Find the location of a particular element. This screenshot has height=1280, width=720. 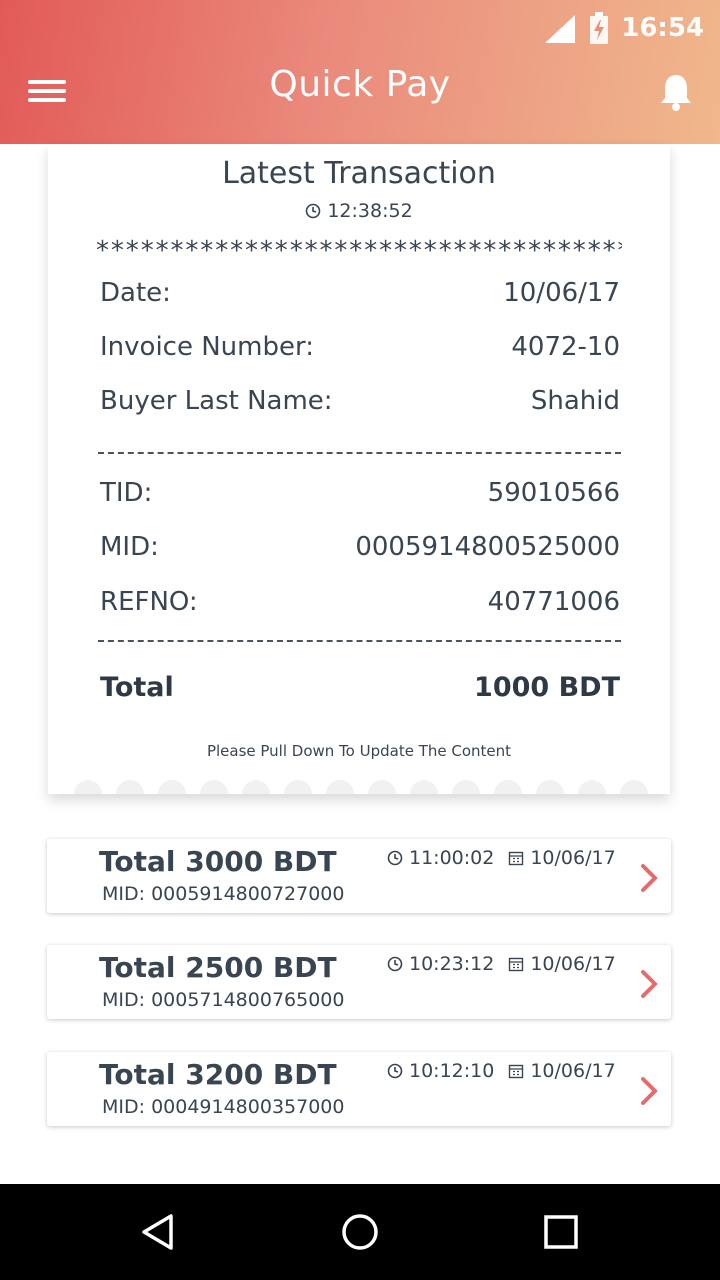

tid-value: 59010566 is located at coordinates (553, 493).